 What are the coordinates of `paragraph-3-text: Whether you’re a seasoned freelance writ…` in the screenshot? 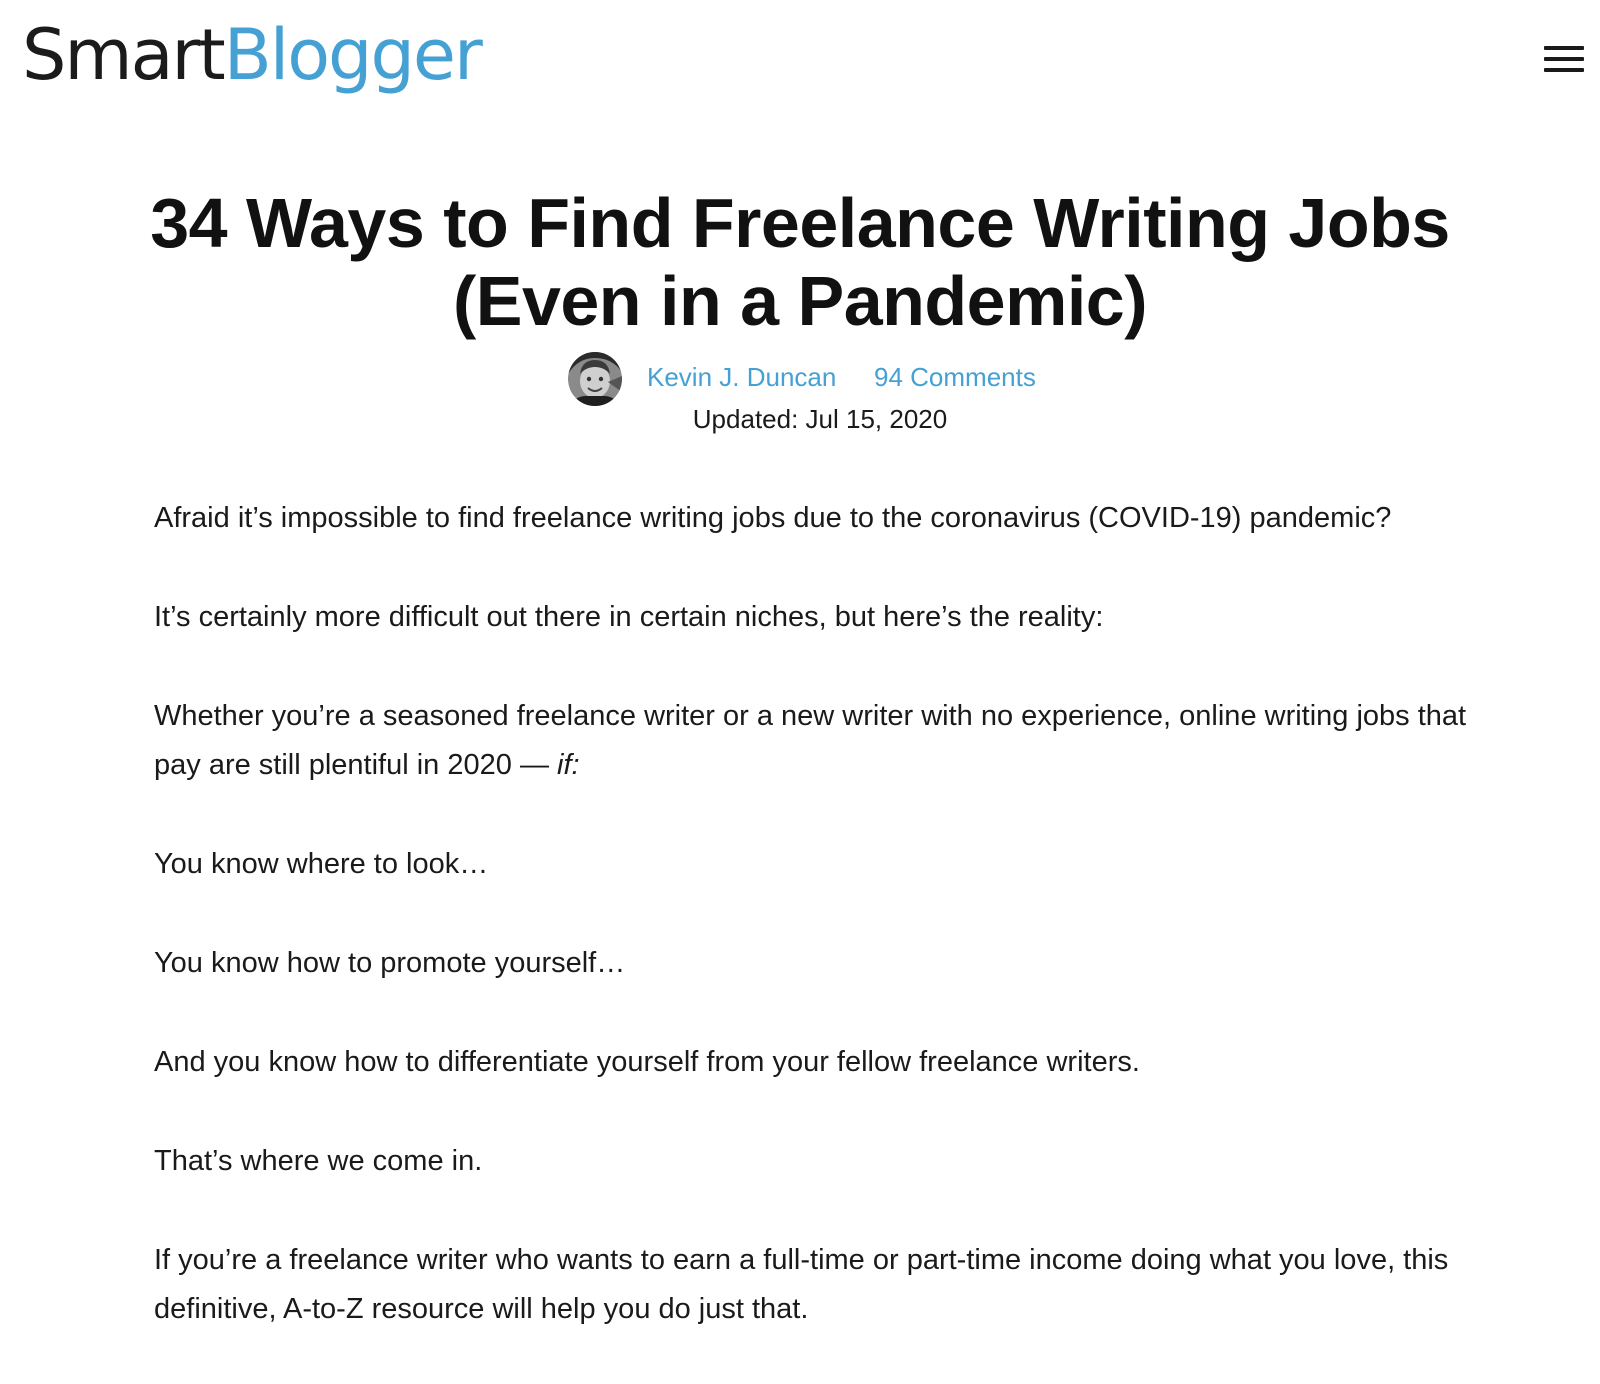 It's located at (810, 740).